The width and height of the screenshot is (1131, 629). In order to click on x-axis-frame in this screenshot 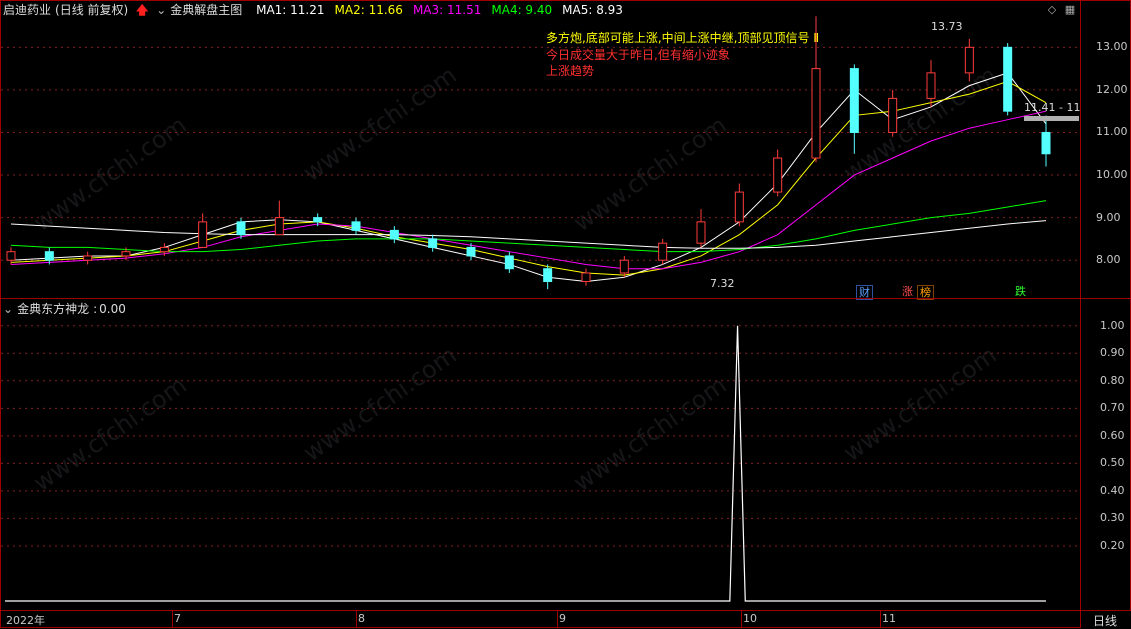, I will do `click(540, 619)`.